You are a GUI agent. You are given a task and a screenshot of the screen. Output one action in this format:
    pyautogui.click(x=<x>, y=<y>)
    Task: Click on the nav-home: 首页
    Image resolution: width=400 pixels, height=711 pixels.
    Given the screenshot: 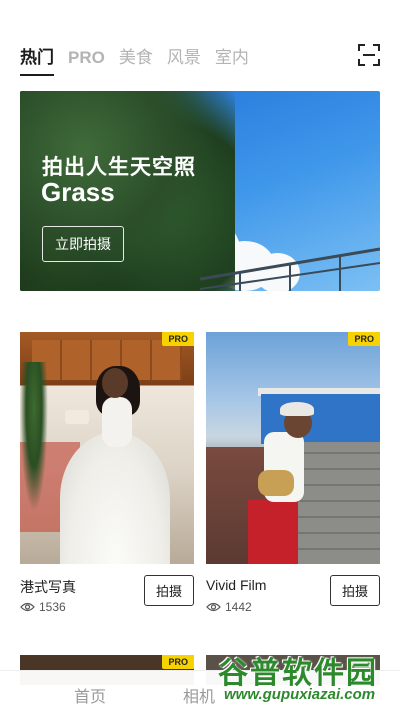 What is the action you would take?
    pyautogui.click(x=90, y=695)
    